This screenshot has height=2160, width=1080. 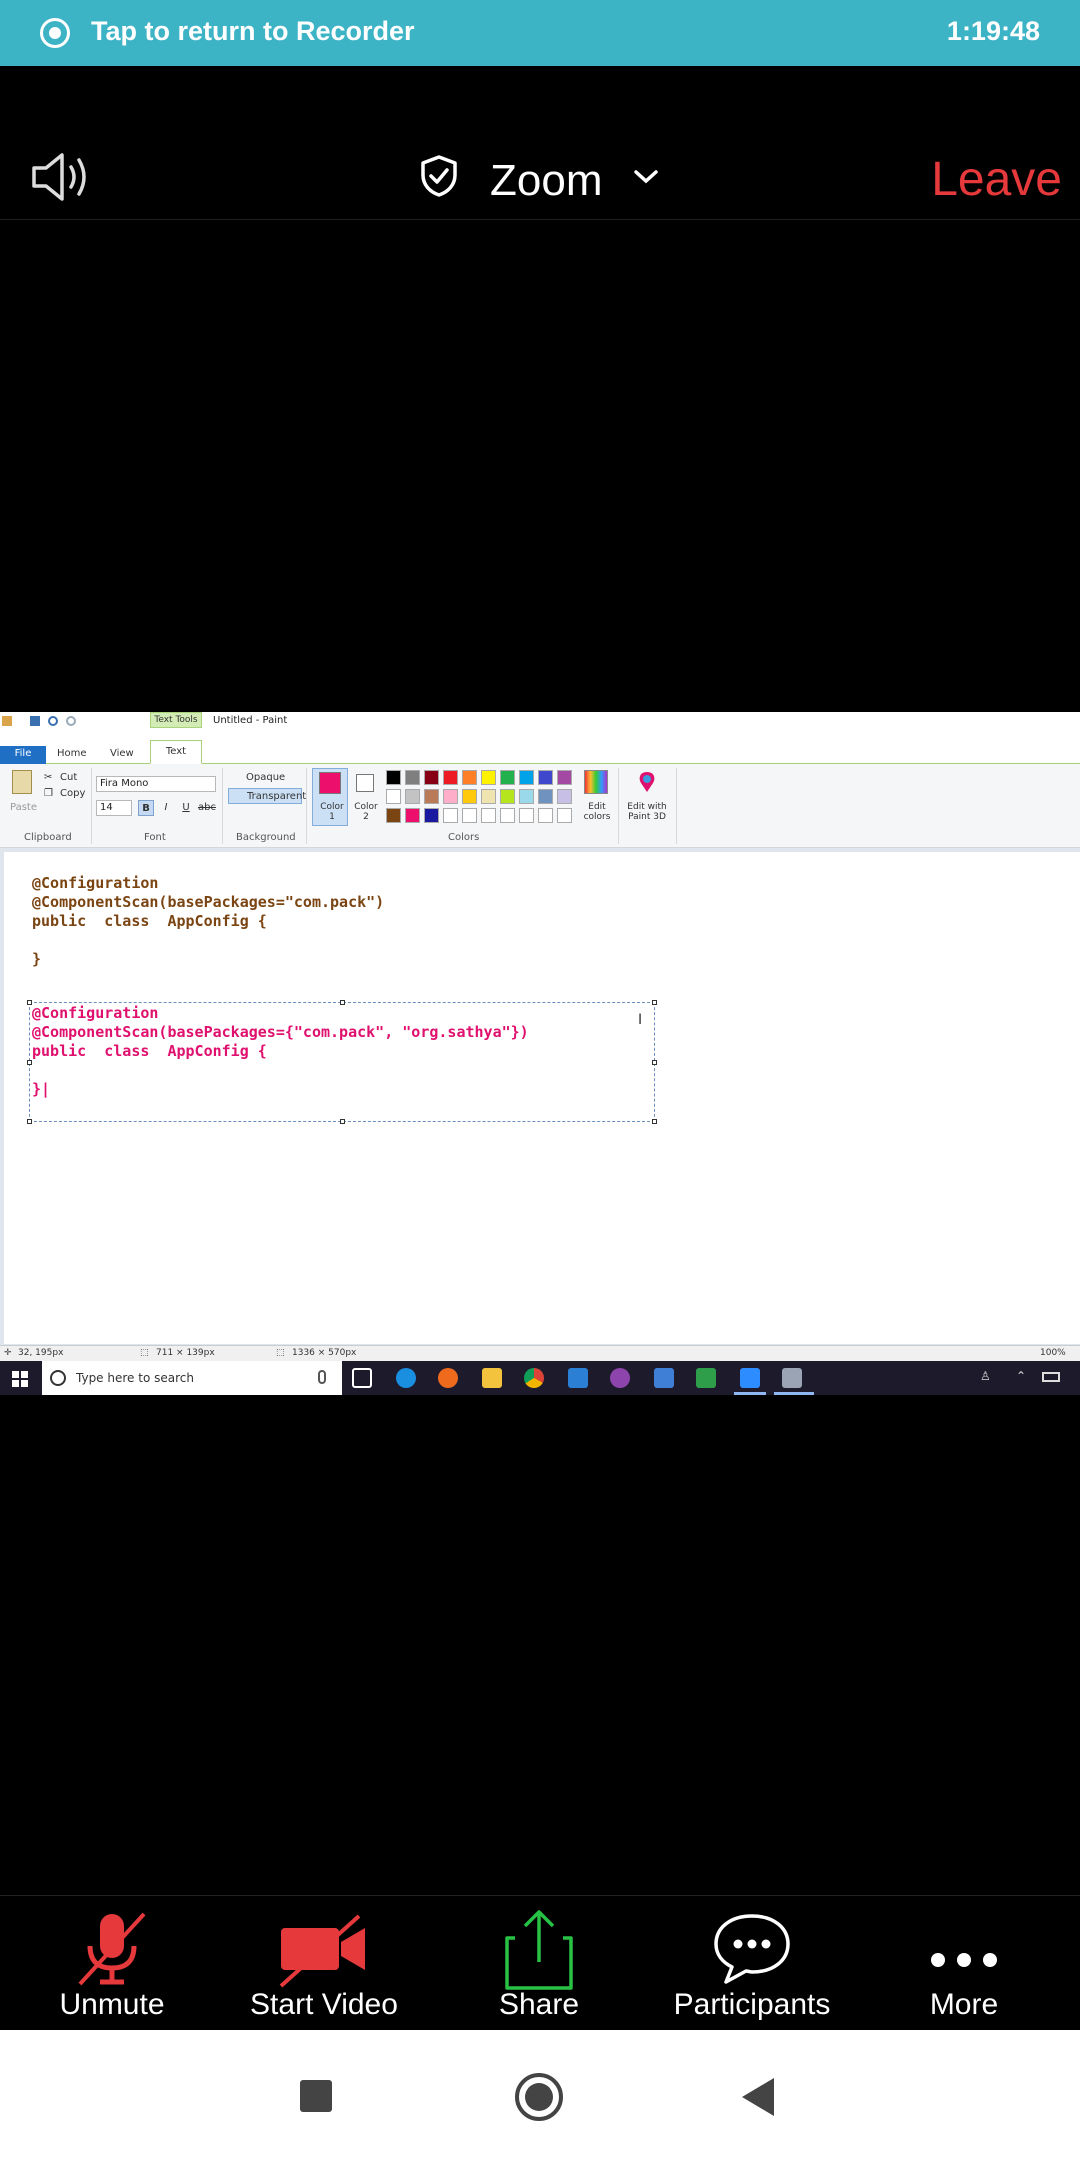 I want to click on save-icon, so click(x=35, y=721).